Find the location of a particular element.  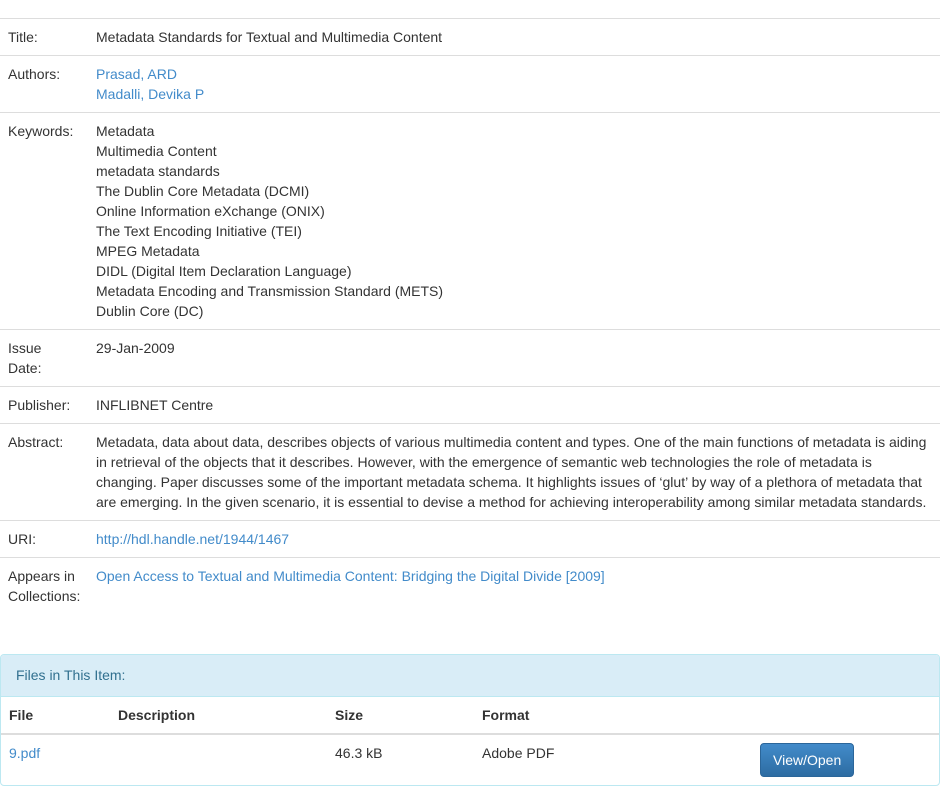

file-column-header: File is located at coordinates (55, 716).